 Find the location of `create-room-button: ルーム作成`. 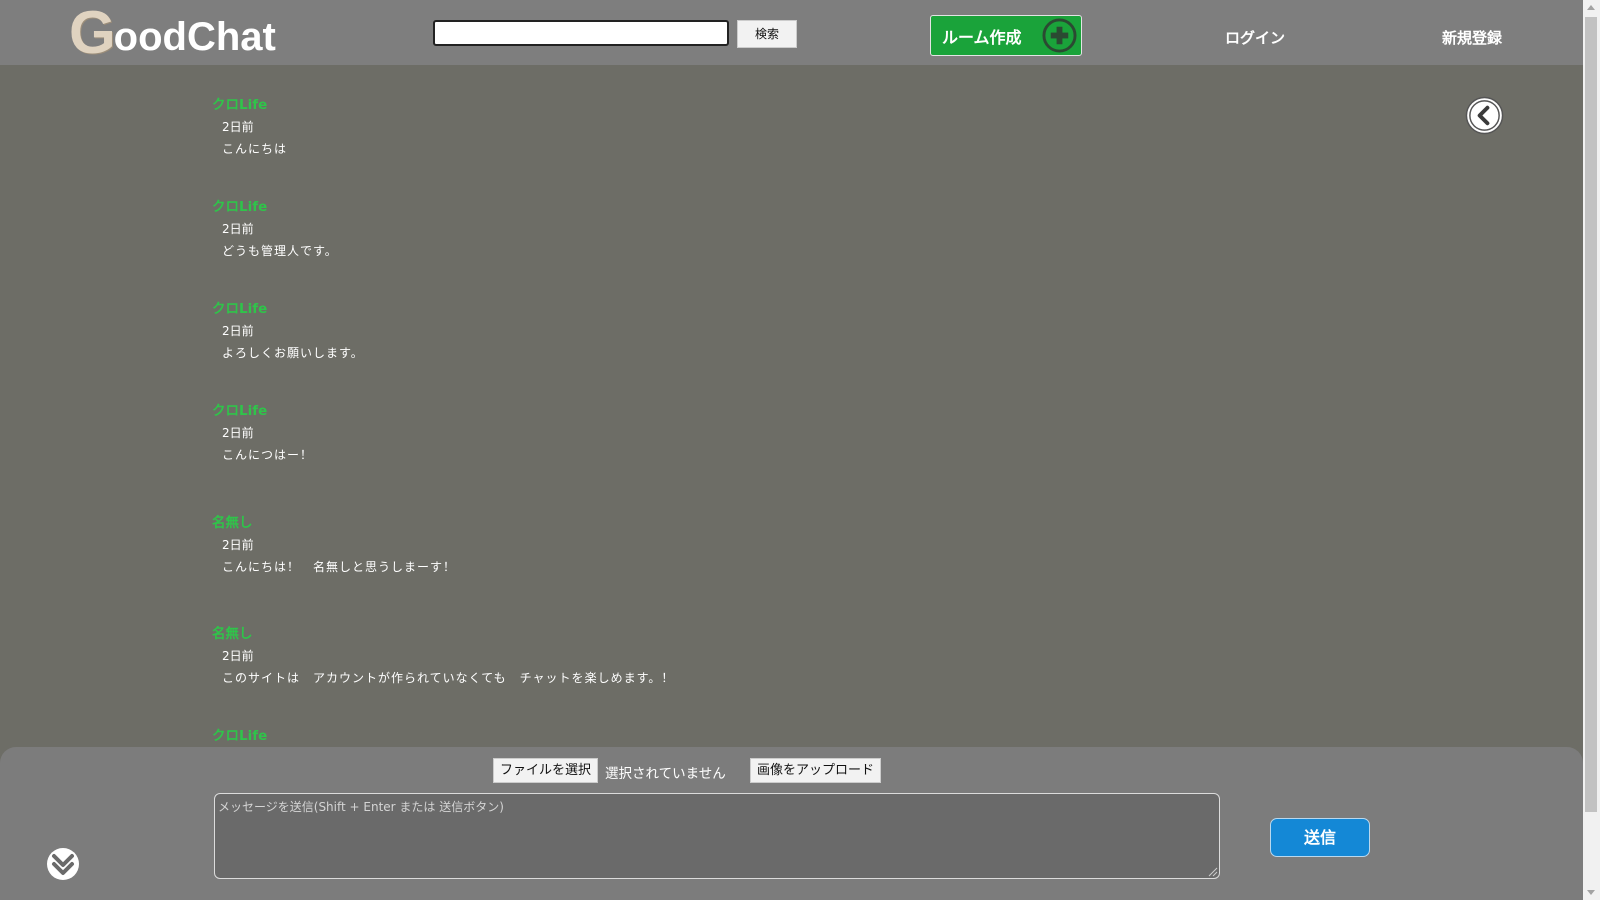

create-room-button: ルーム作成 is located at coordinates (1006, 35).